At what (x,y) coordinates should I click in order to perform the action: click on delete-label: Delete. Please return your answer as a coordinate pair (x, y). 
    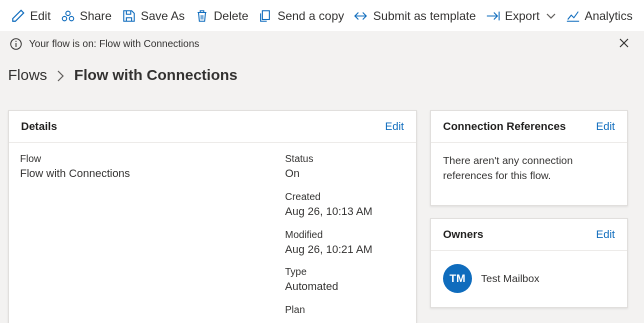
    Looking at the image, I should click on (231, 15).